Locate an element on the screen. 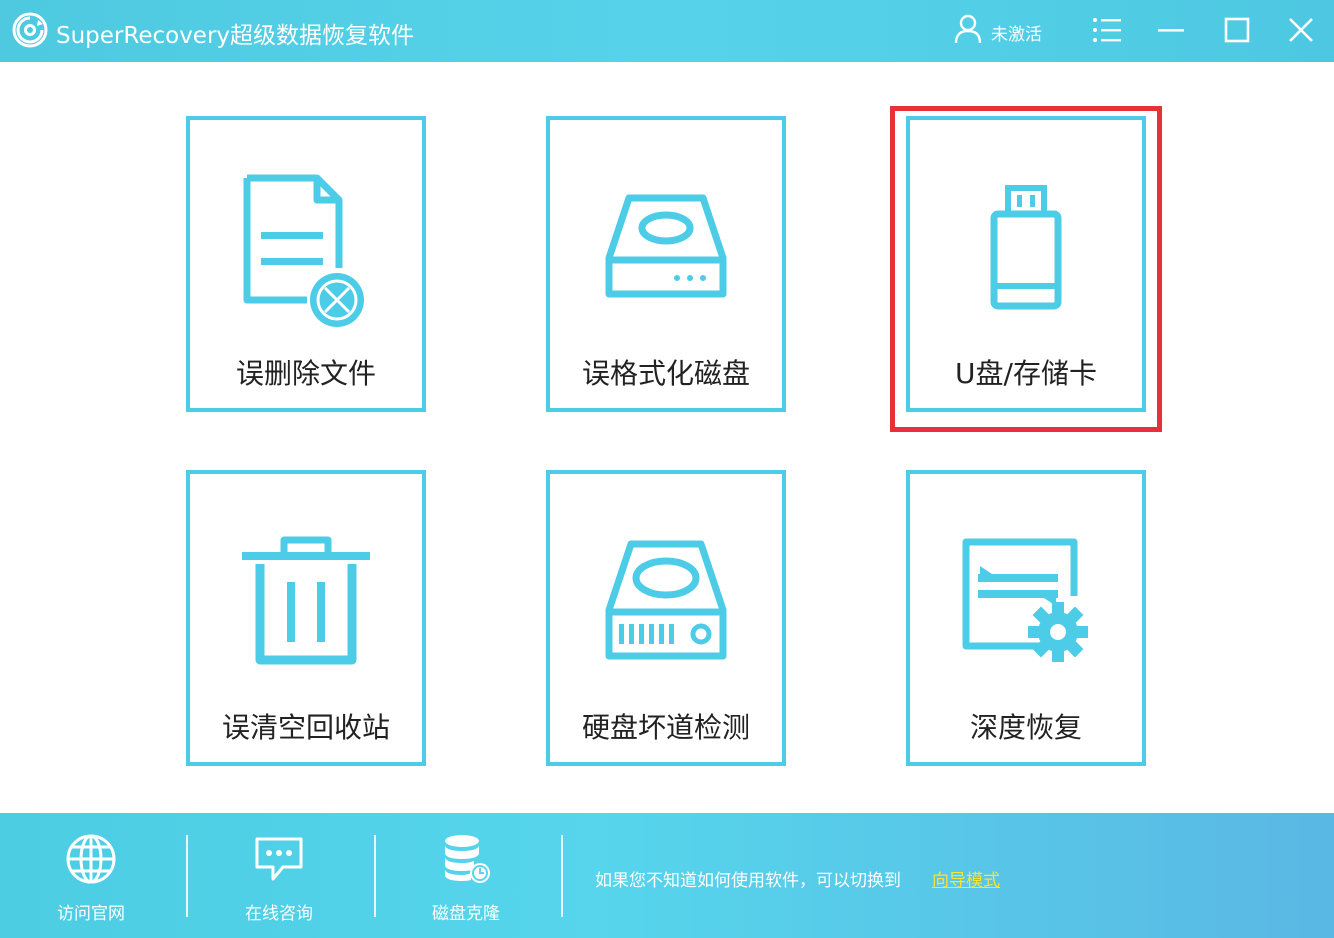 The width and height of the screenshot is (1334, 938). app-title: SuperRecovery超级数据恢复软件 is located at coordinates (235, 36).